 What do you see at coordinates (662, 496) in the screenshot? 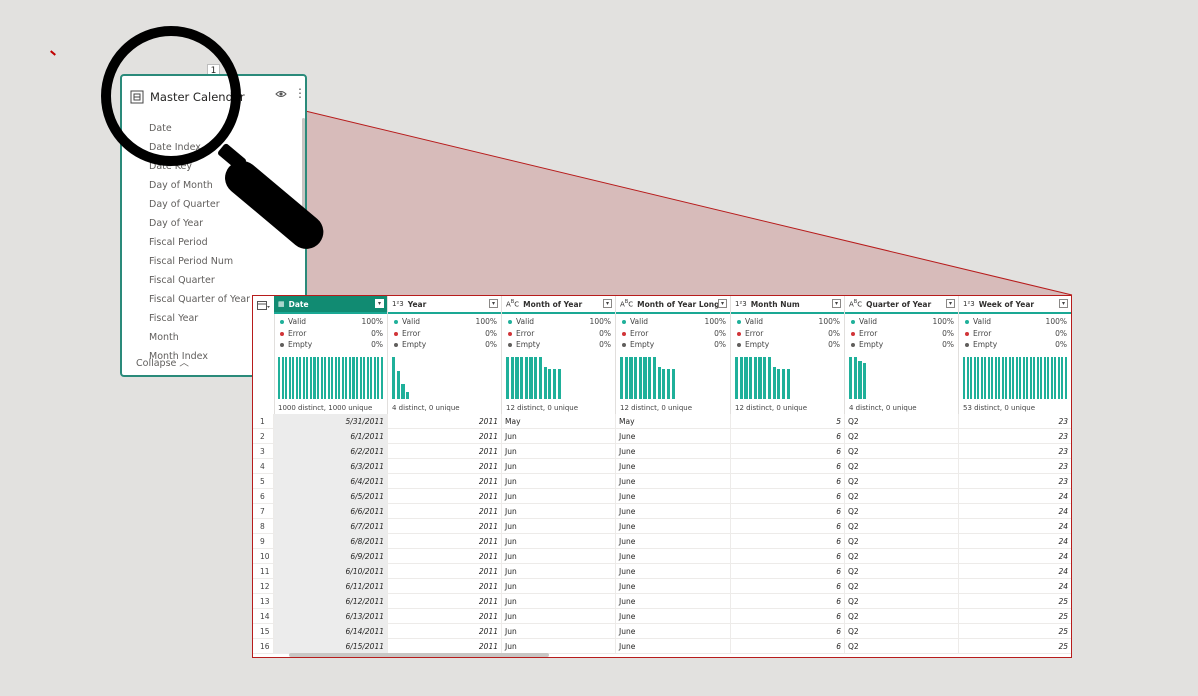
I see `table-row: 6 6/5/2011 2011 Jun June 6 Q2 24` at bounding box center [662, 496].